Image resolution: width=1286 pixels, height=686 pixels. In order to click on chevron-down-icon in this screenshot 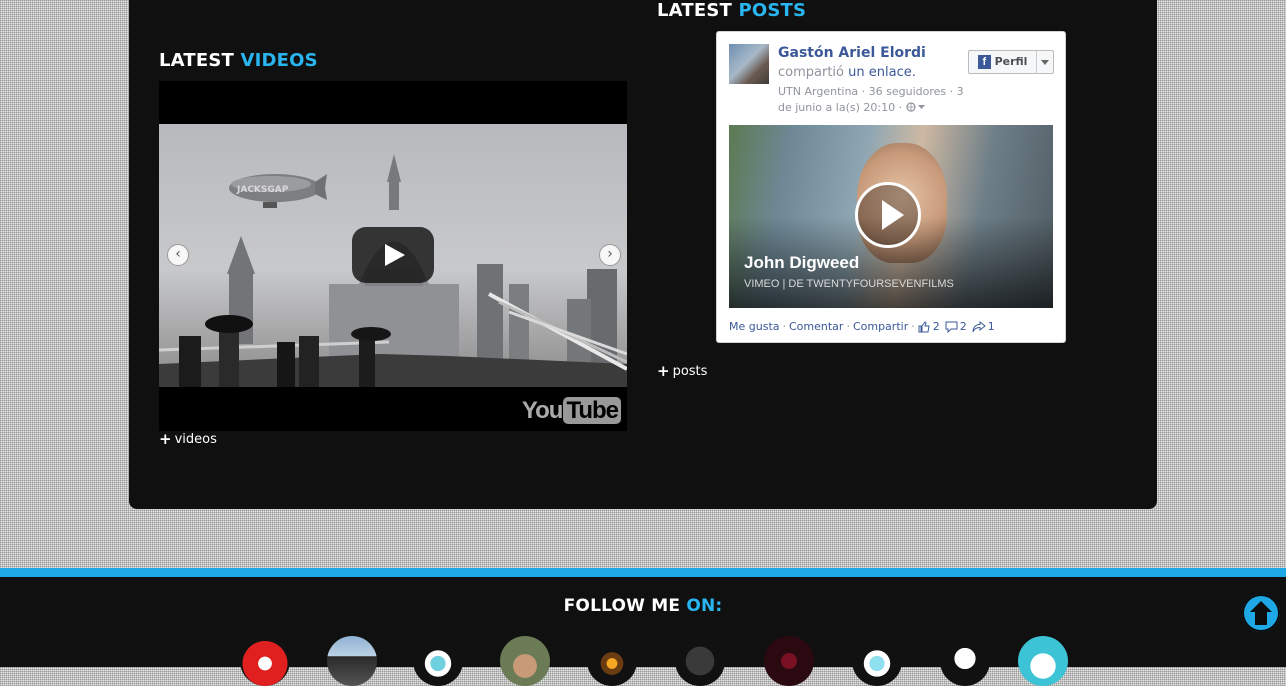, I will do `click(1044, 62)`.